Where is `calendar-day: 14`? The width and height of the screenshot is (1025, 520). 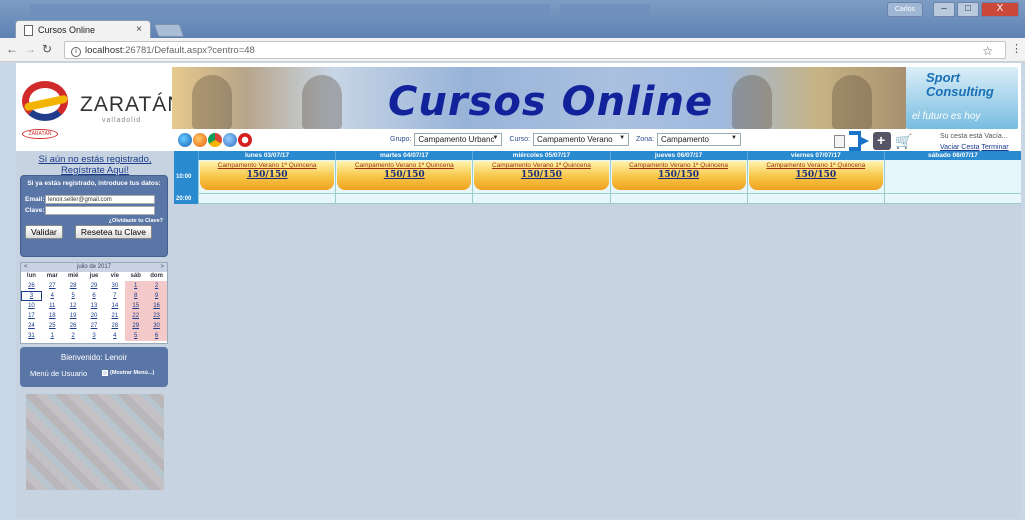 calendar-day: 14 is located at coordinates (114, 306).